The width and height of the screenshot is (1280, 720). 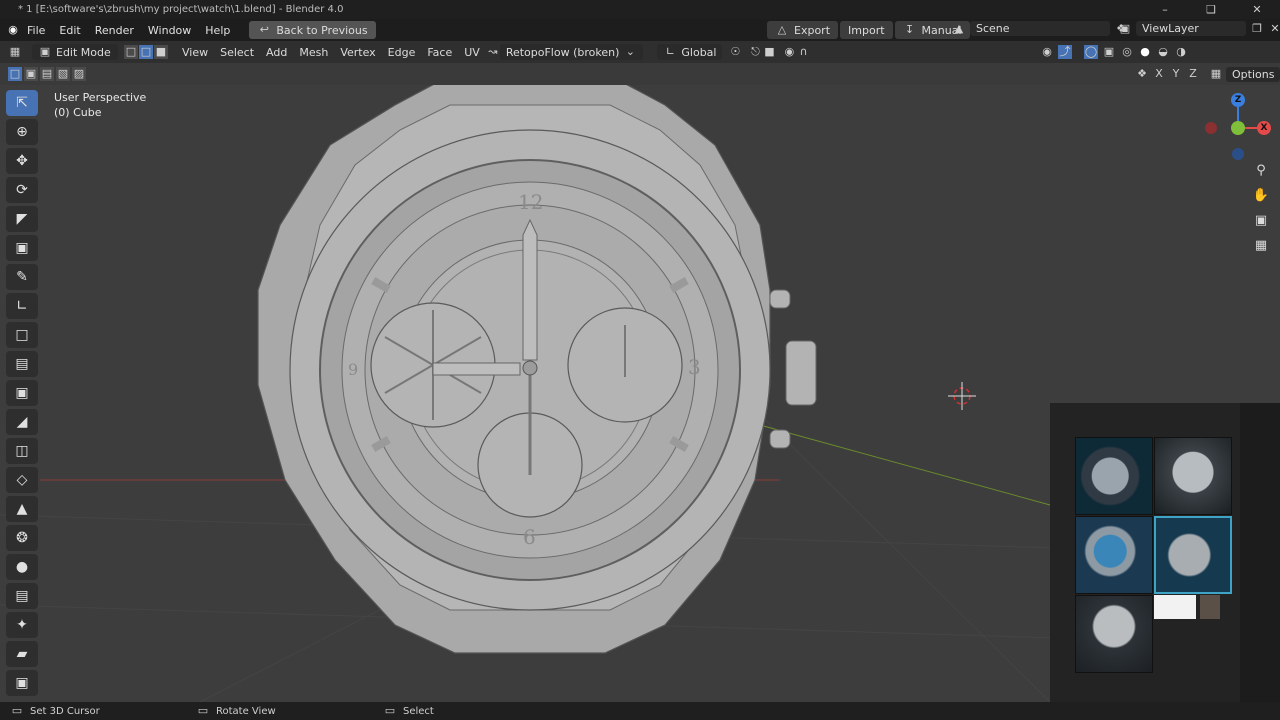 What do you see at coordinates (357, 52) in the screenshot?
I see `menu-vertex: Vertex` at bounding box center [357, 52].